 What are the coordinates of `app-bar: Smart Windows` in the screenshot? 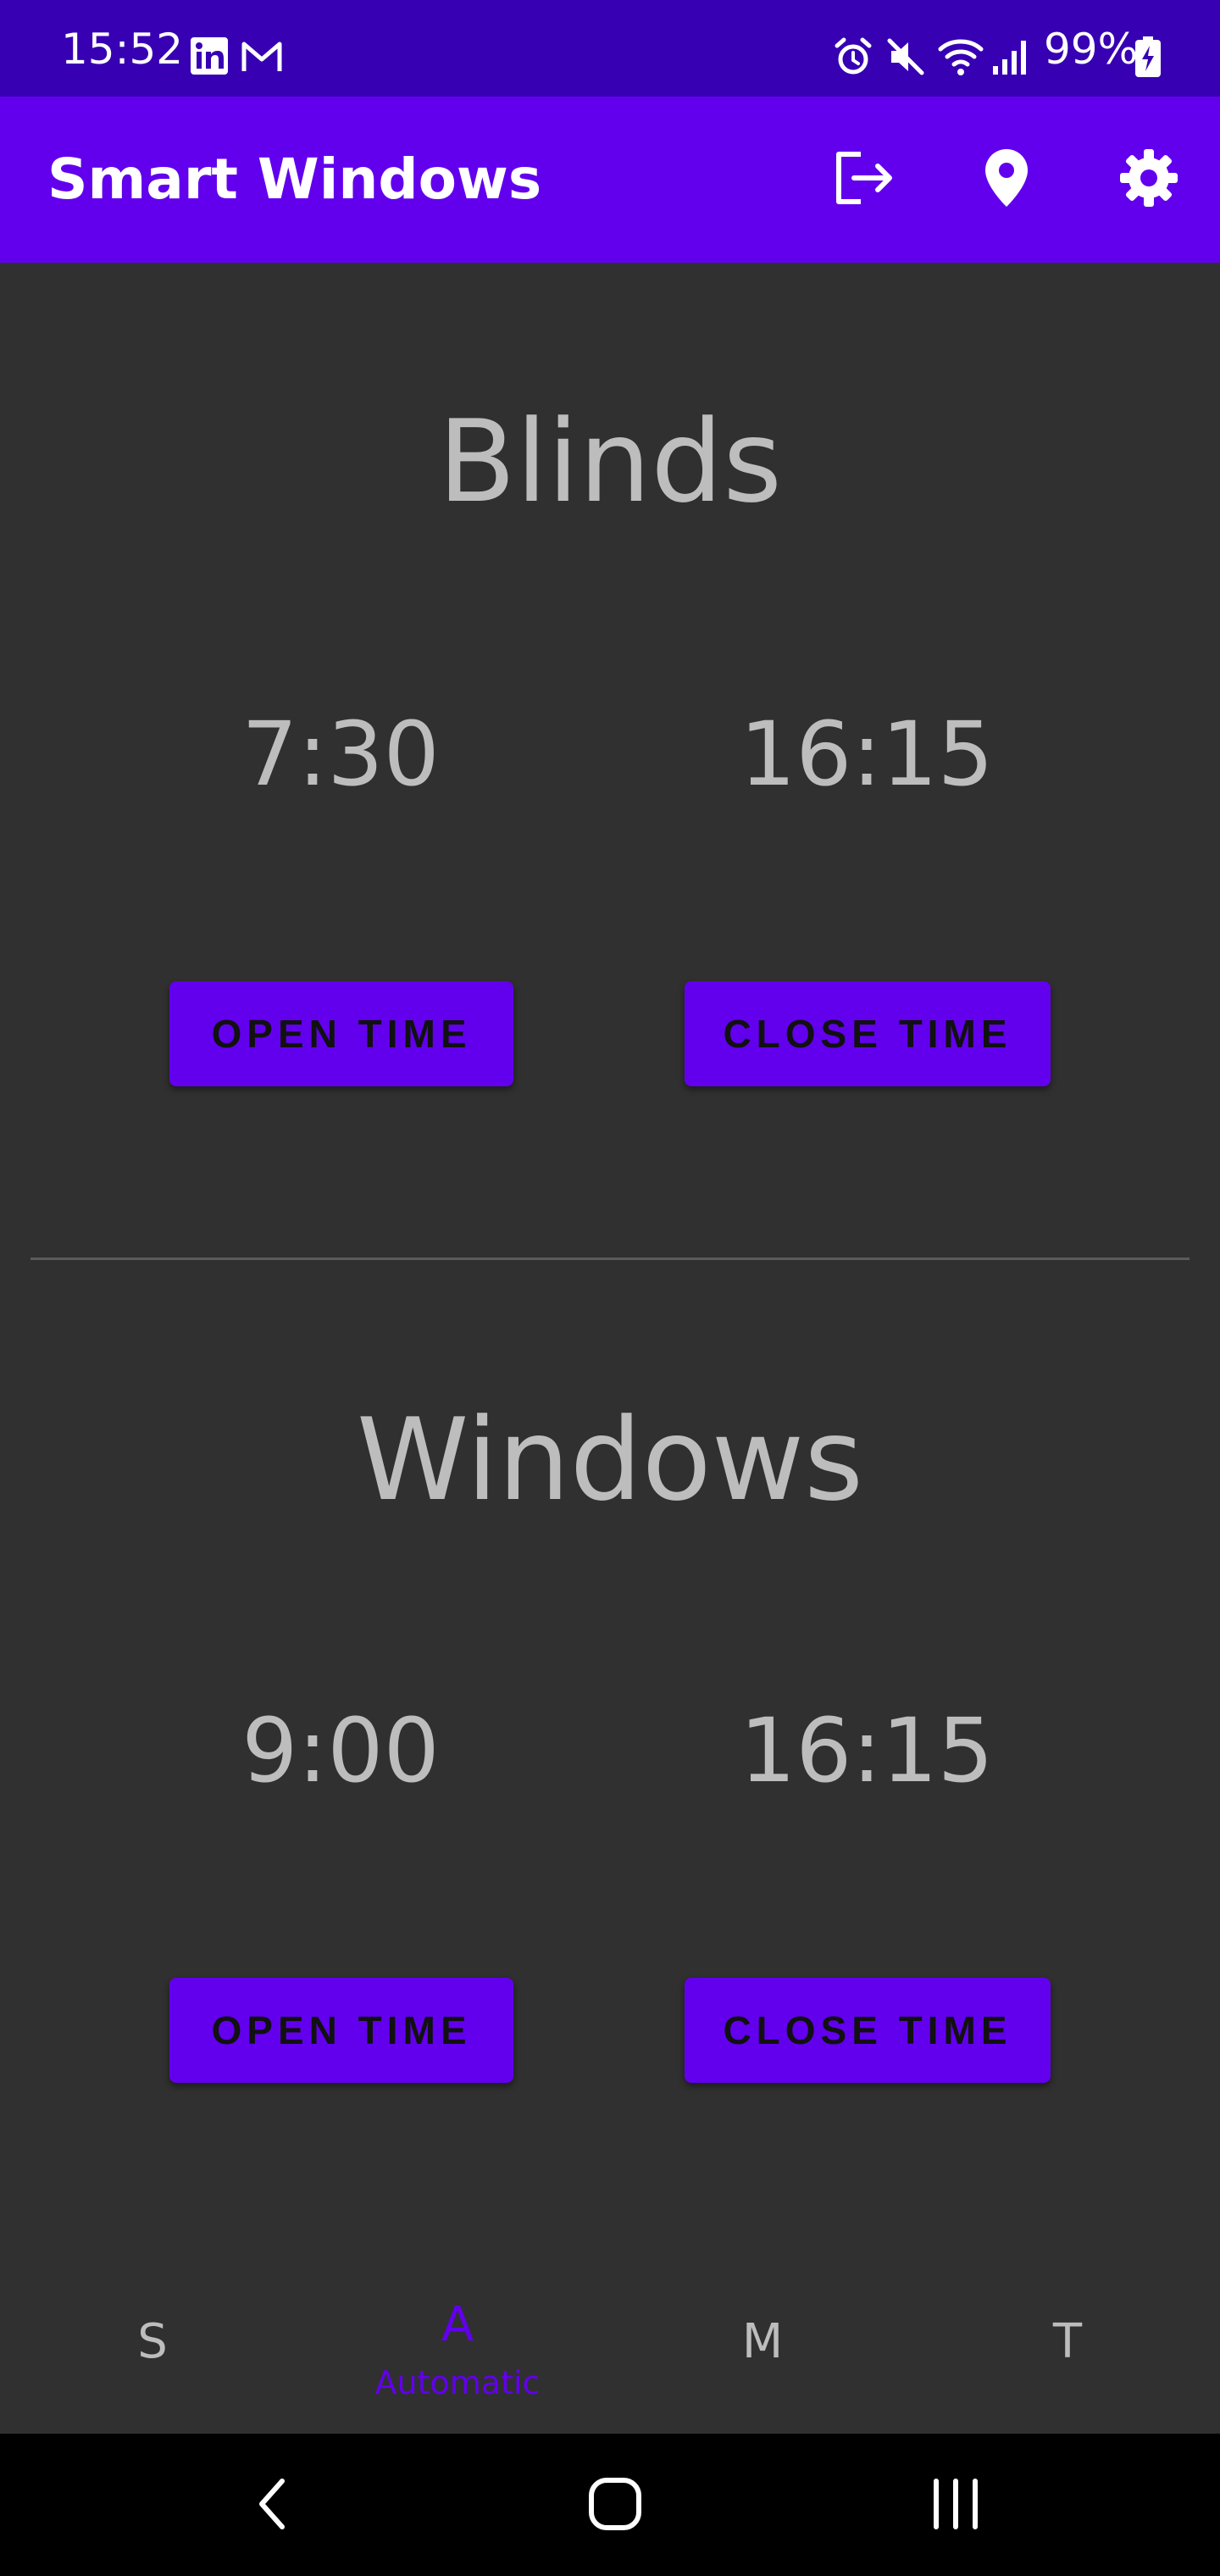 It's located at (610, 180).